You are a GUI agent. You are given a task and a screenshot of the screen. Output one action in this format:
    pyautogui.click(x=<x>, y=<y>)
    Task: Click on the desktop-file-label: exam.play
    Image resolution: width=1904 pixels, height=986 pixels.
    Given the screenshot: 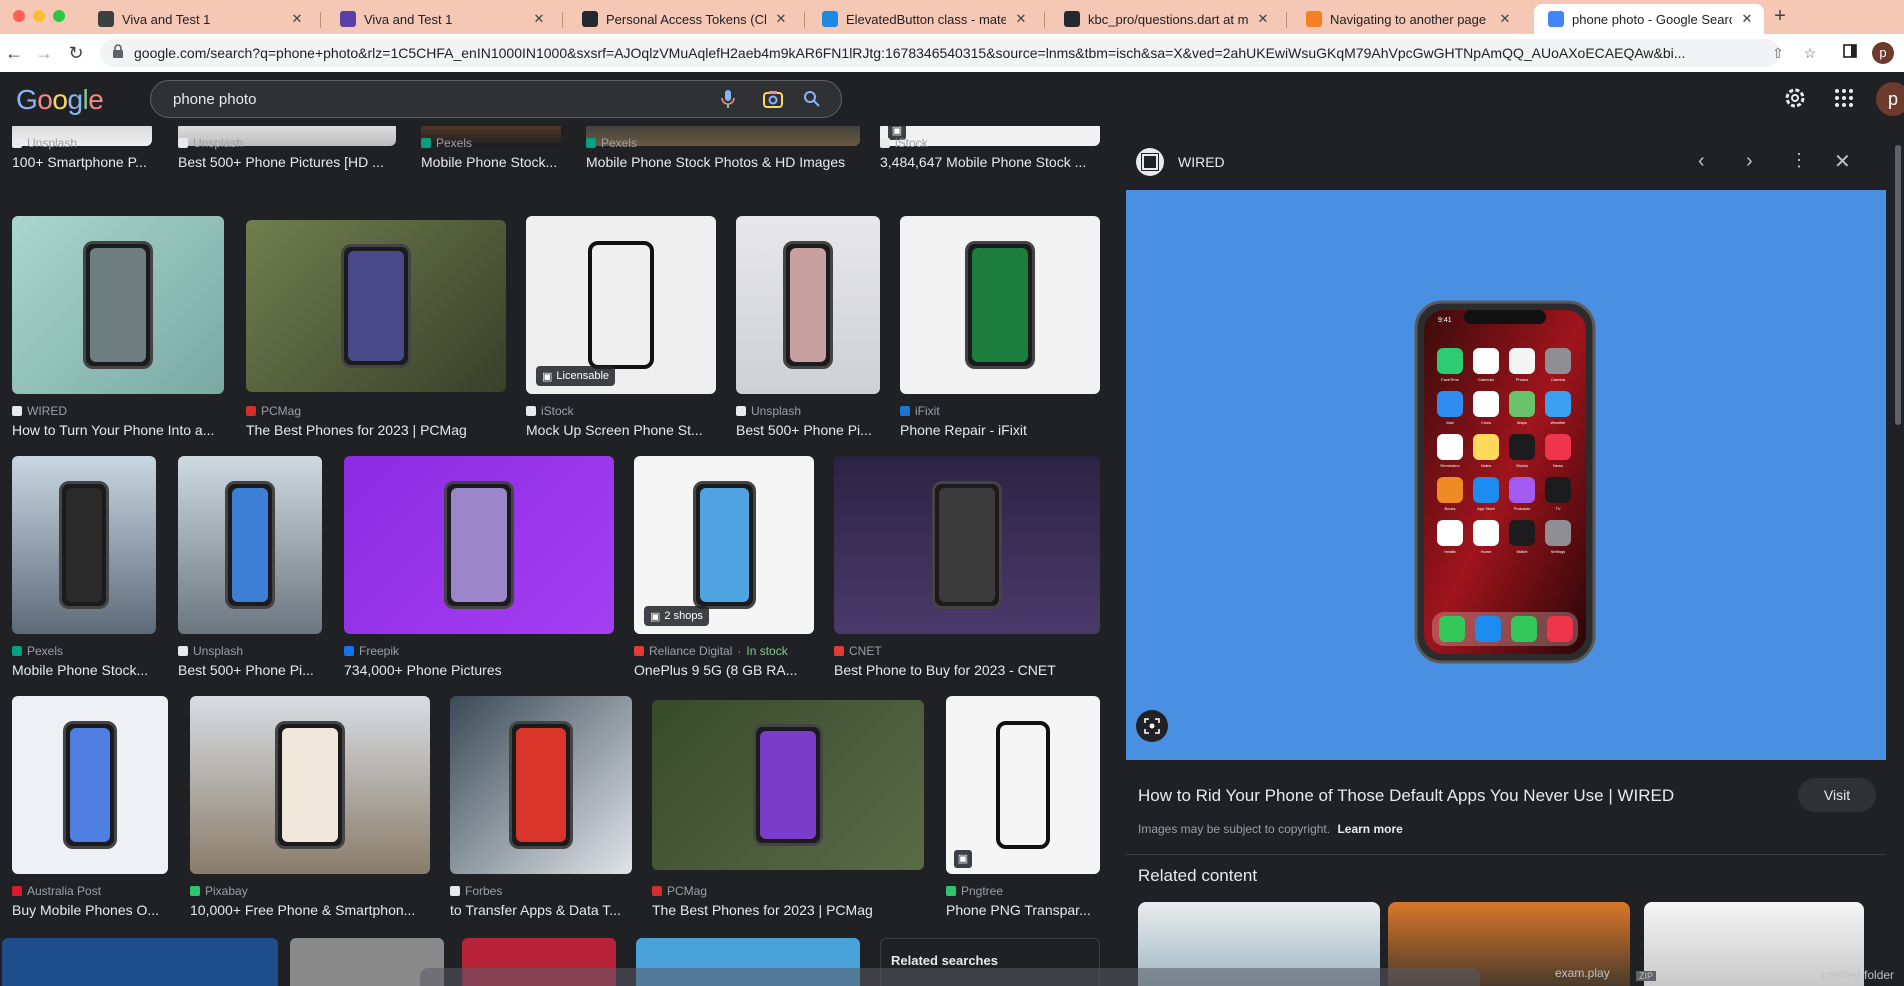 What is the action you would take?
    pyautogui.click(x=1582, y=973)
    